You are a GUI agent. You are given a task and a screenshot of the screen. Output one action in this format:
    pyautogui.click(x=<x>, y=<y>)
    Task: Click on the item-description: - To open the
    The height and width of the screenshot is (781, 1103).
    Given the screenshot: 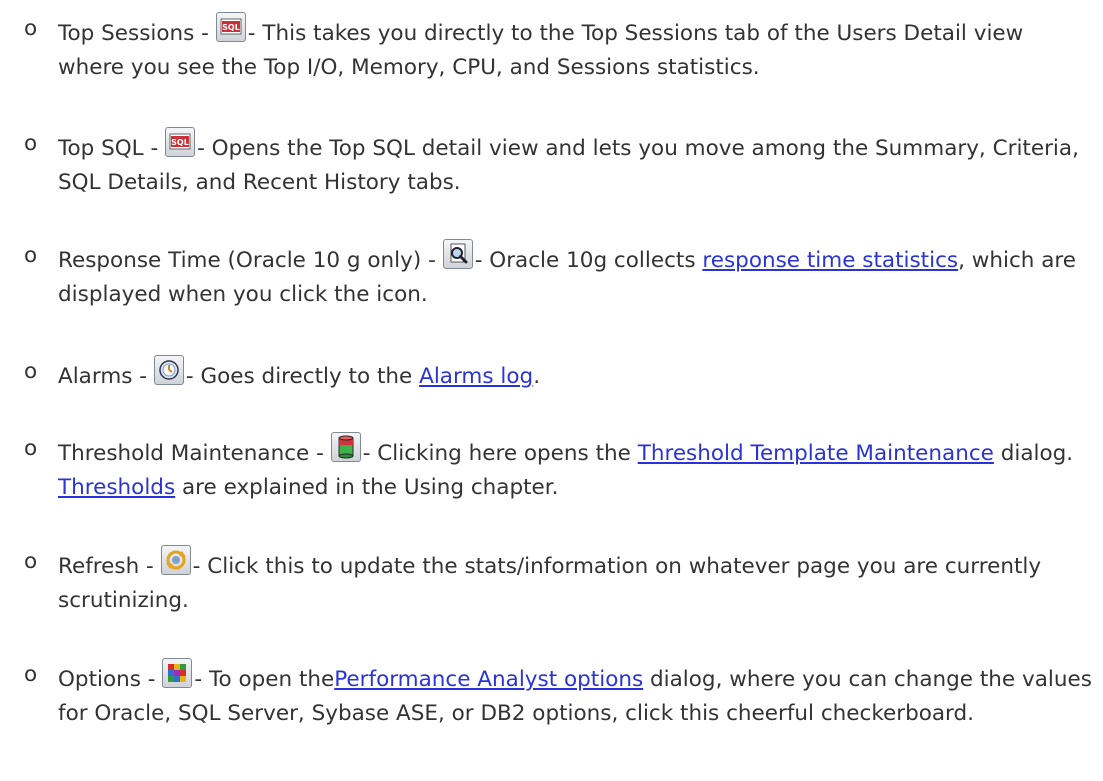 What is the action you would take?
    pyautogui.click(x=264, y=679)
    